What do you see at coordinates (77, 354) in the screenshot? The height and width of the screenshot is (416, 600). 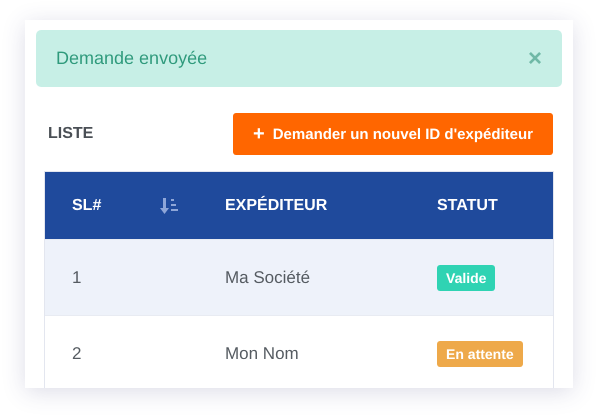 I see `table-cell-text: 2` at bounding box center [77, 354].